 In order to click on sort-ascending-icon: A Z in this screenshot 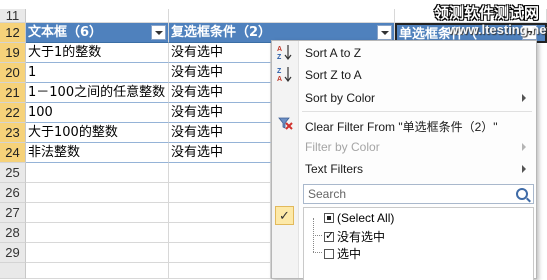, I will do `click(285, 52)`.